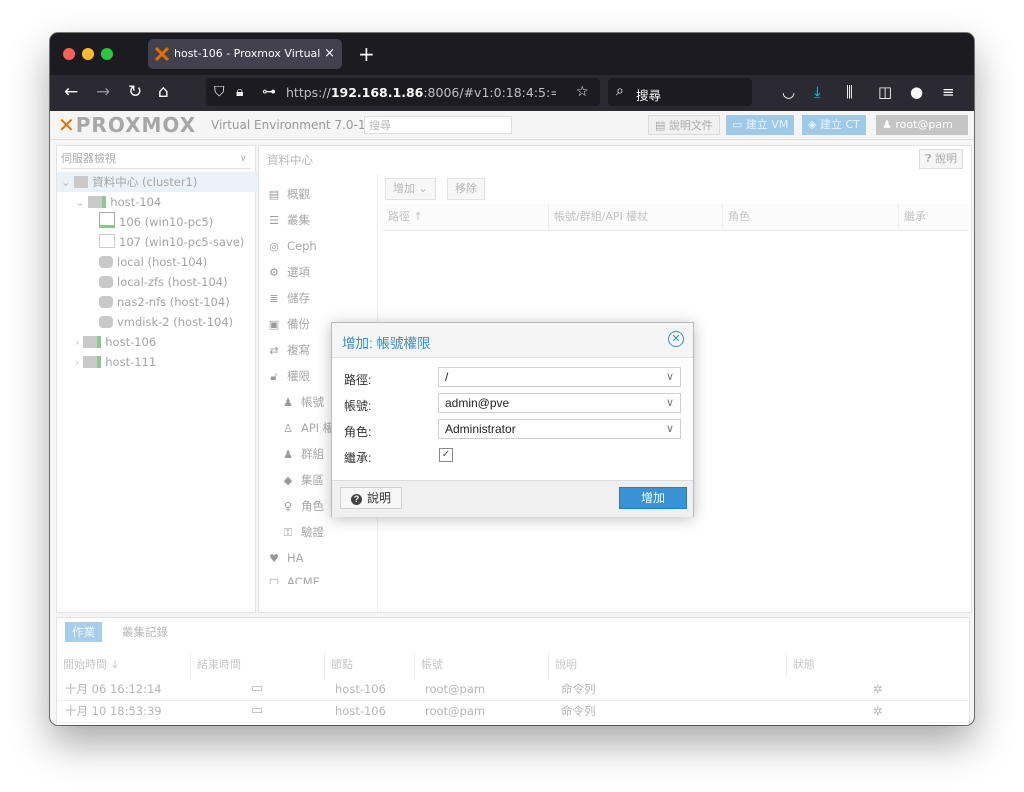  I want to click on nav-users: ♟ 帳號, so click(302, 402).